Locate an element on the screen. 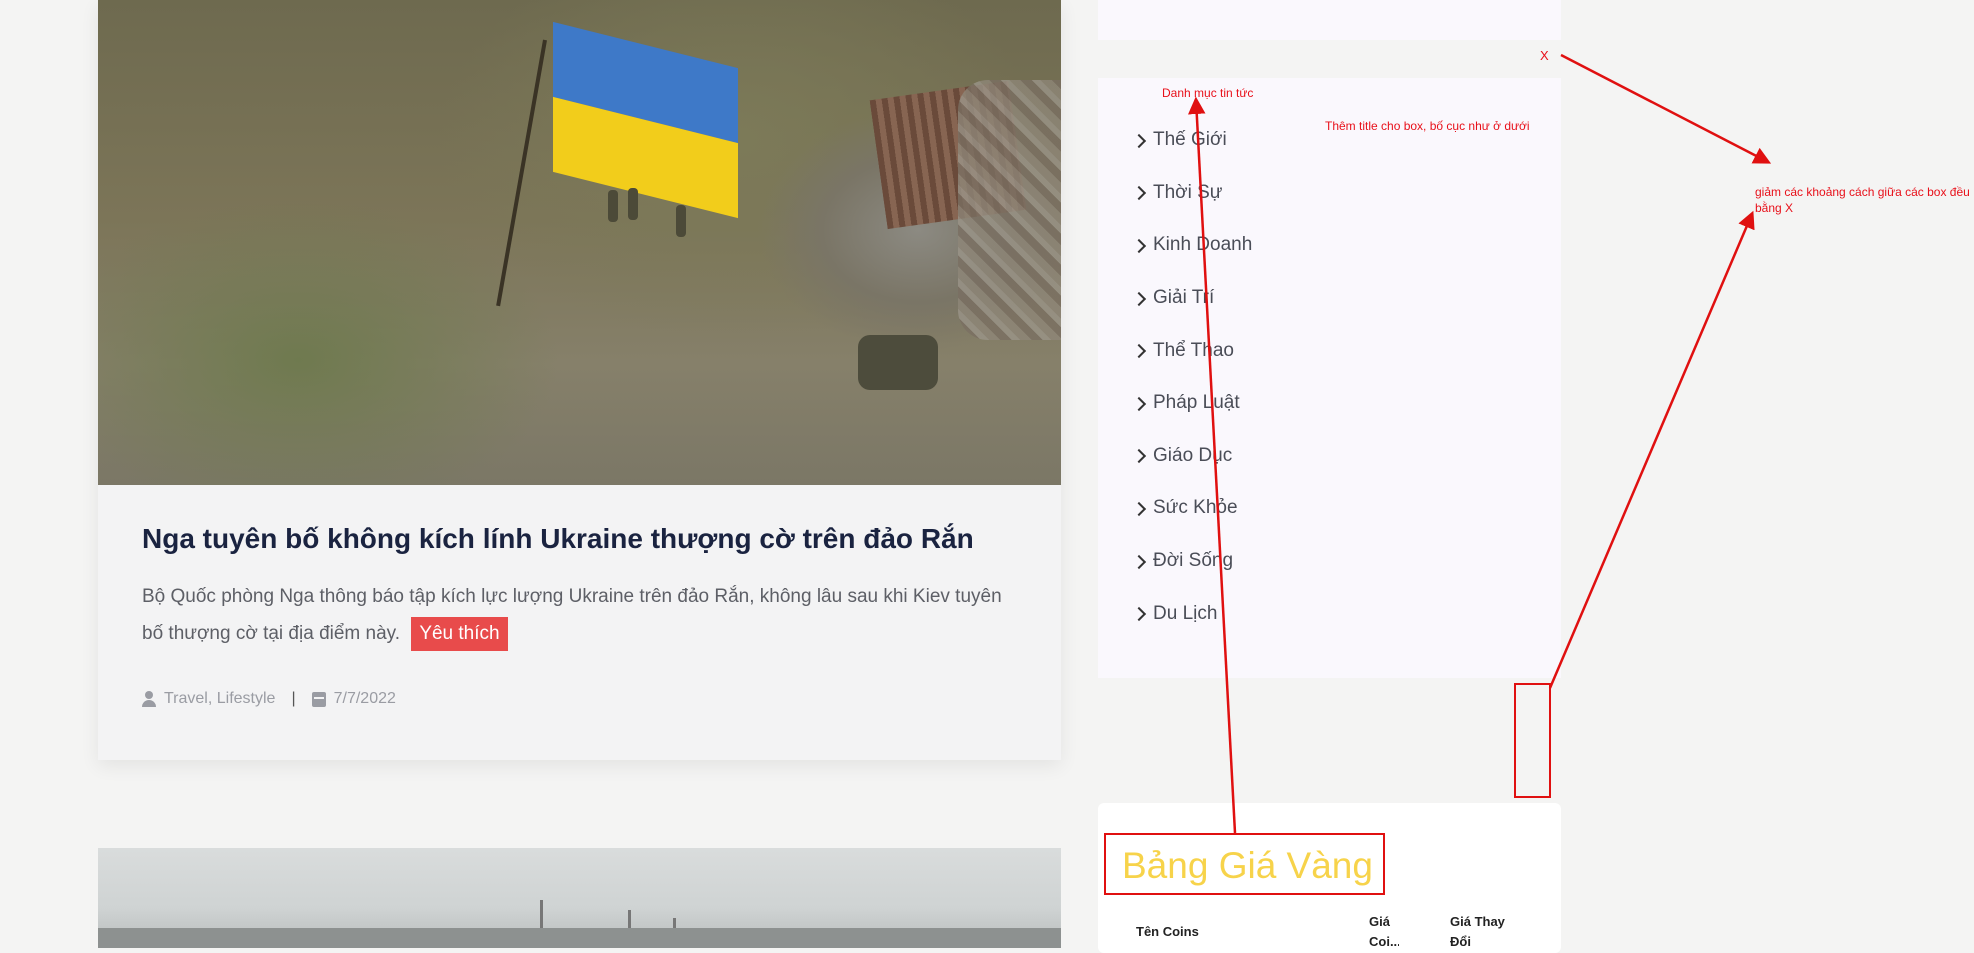 This screenshot has width=1974, height=953. arrow-to-spacing-note-bottom is located at coordinates (1651, 449).